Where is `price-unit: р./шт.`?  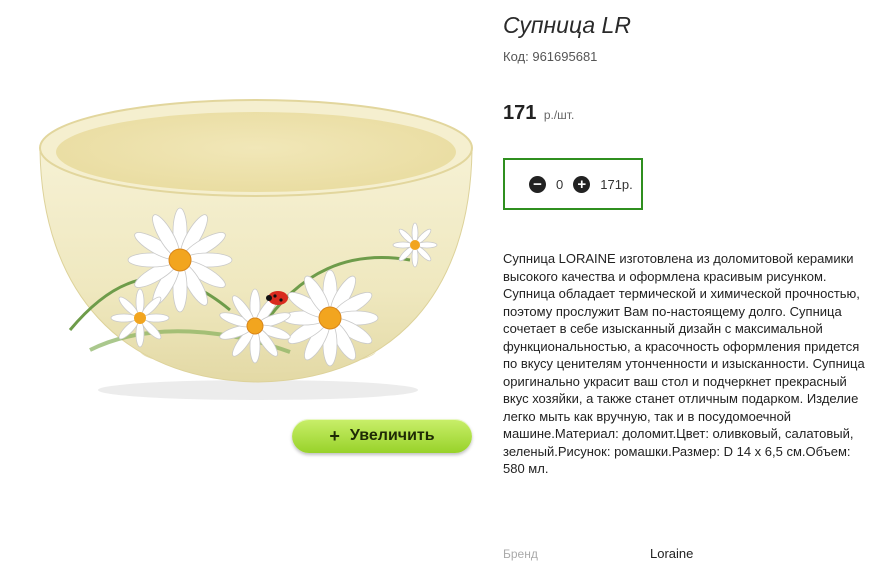
price-unit: р./шт. is located at coordinates (559, 115).